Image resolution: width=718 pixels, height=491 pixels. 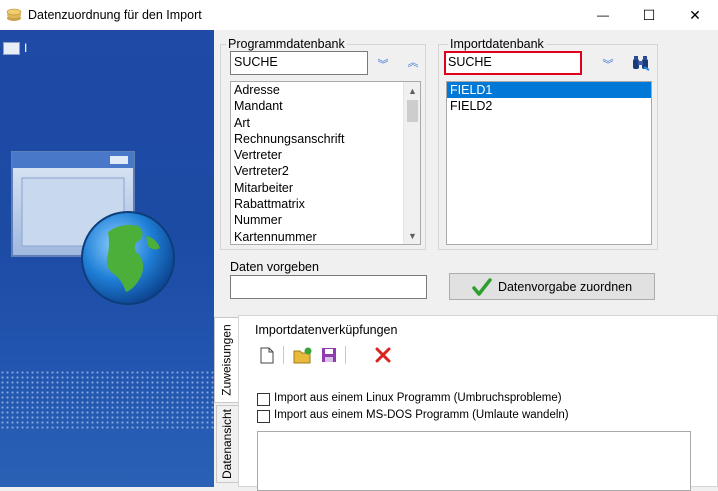 I want to click on save-disk-icon, so click(x=329, y=355).